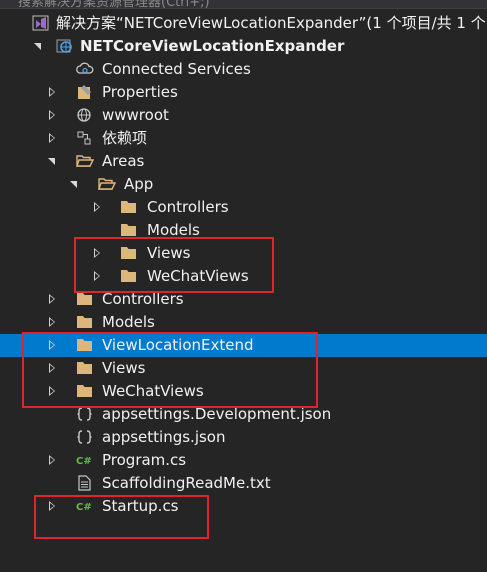 Image resolution: width=487 pixels, height=572 pixels. I want to click on tree-row-appsettings-development: appsettings.Development.json, so click(243, 414).